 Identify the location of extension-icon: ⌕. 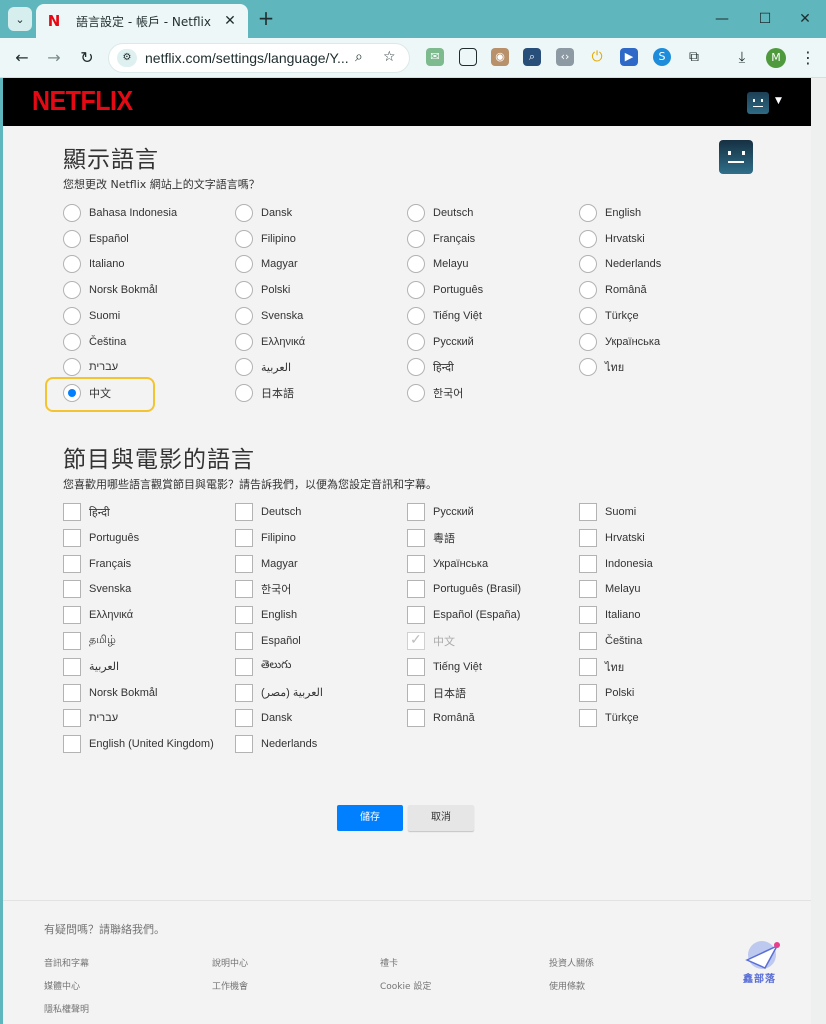
(532, 57).